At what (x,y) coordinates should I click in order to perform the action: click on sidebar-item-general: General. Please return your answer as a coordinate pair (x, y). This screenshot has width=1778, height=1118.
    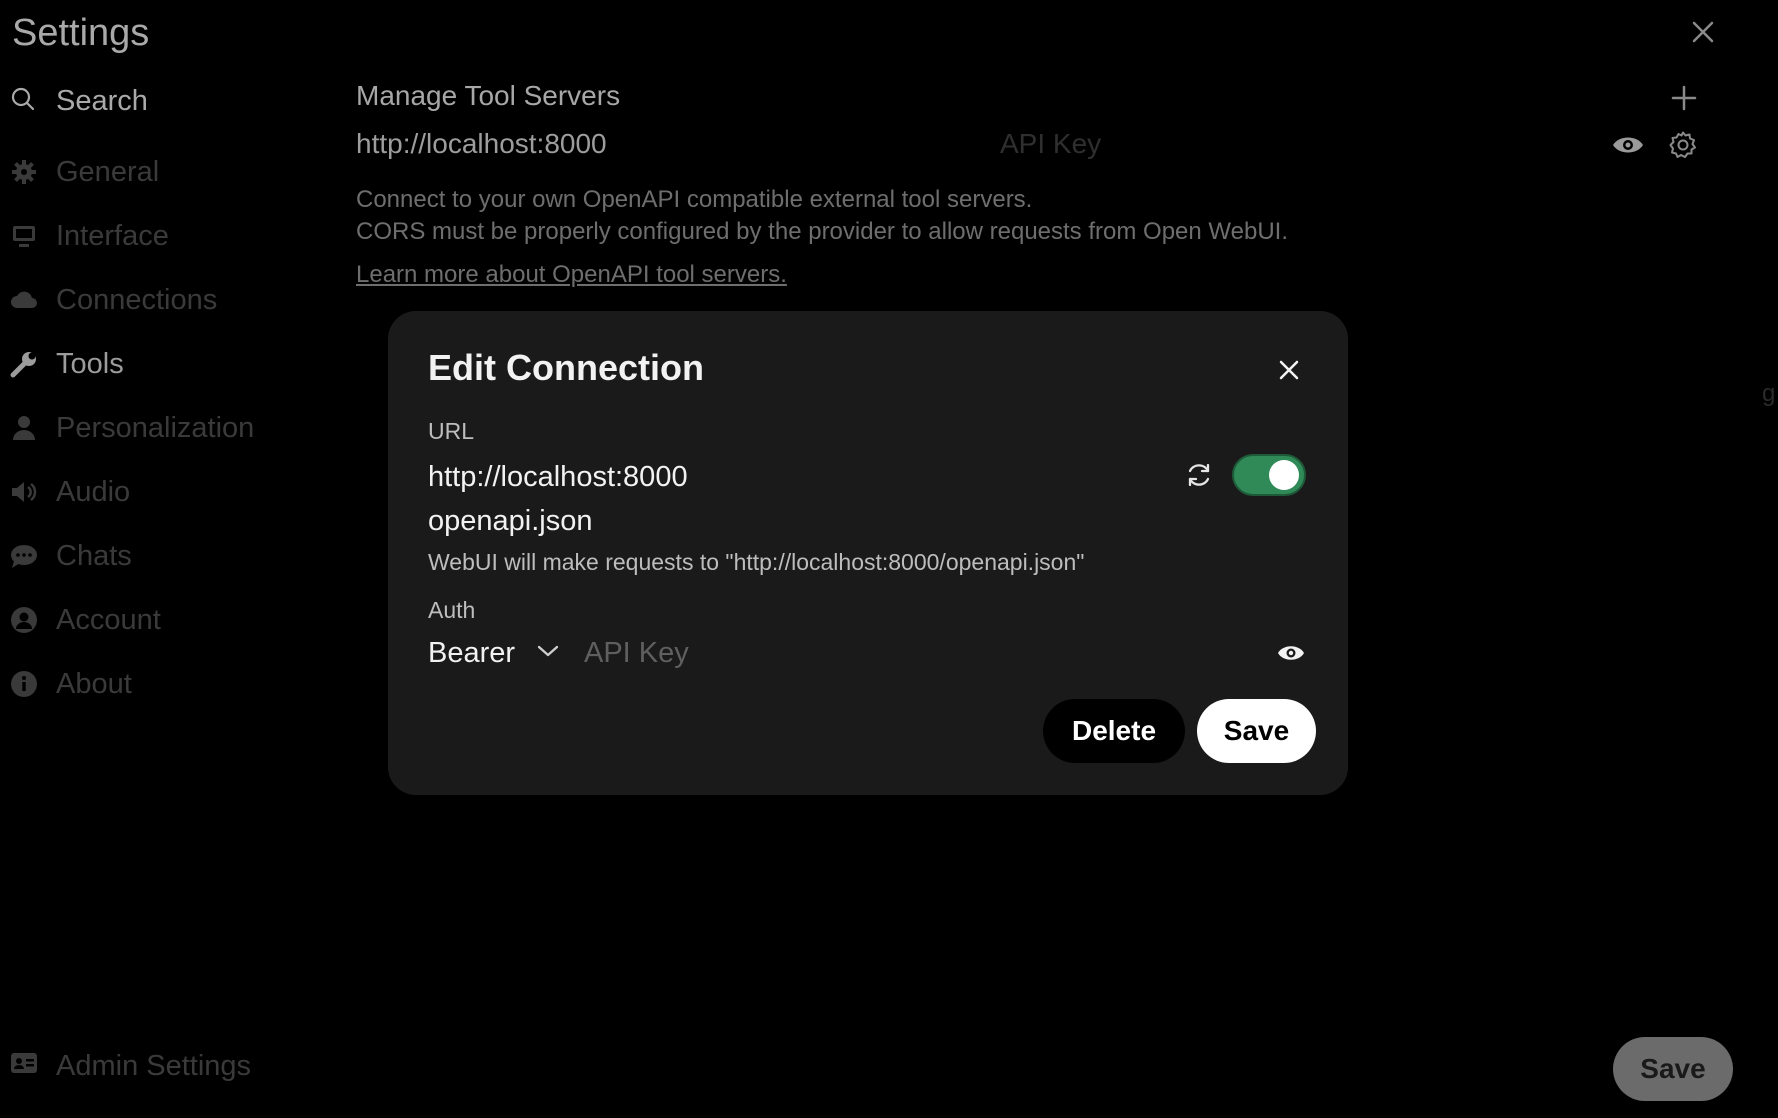
    Looking at the image, I should click on (132, 172).